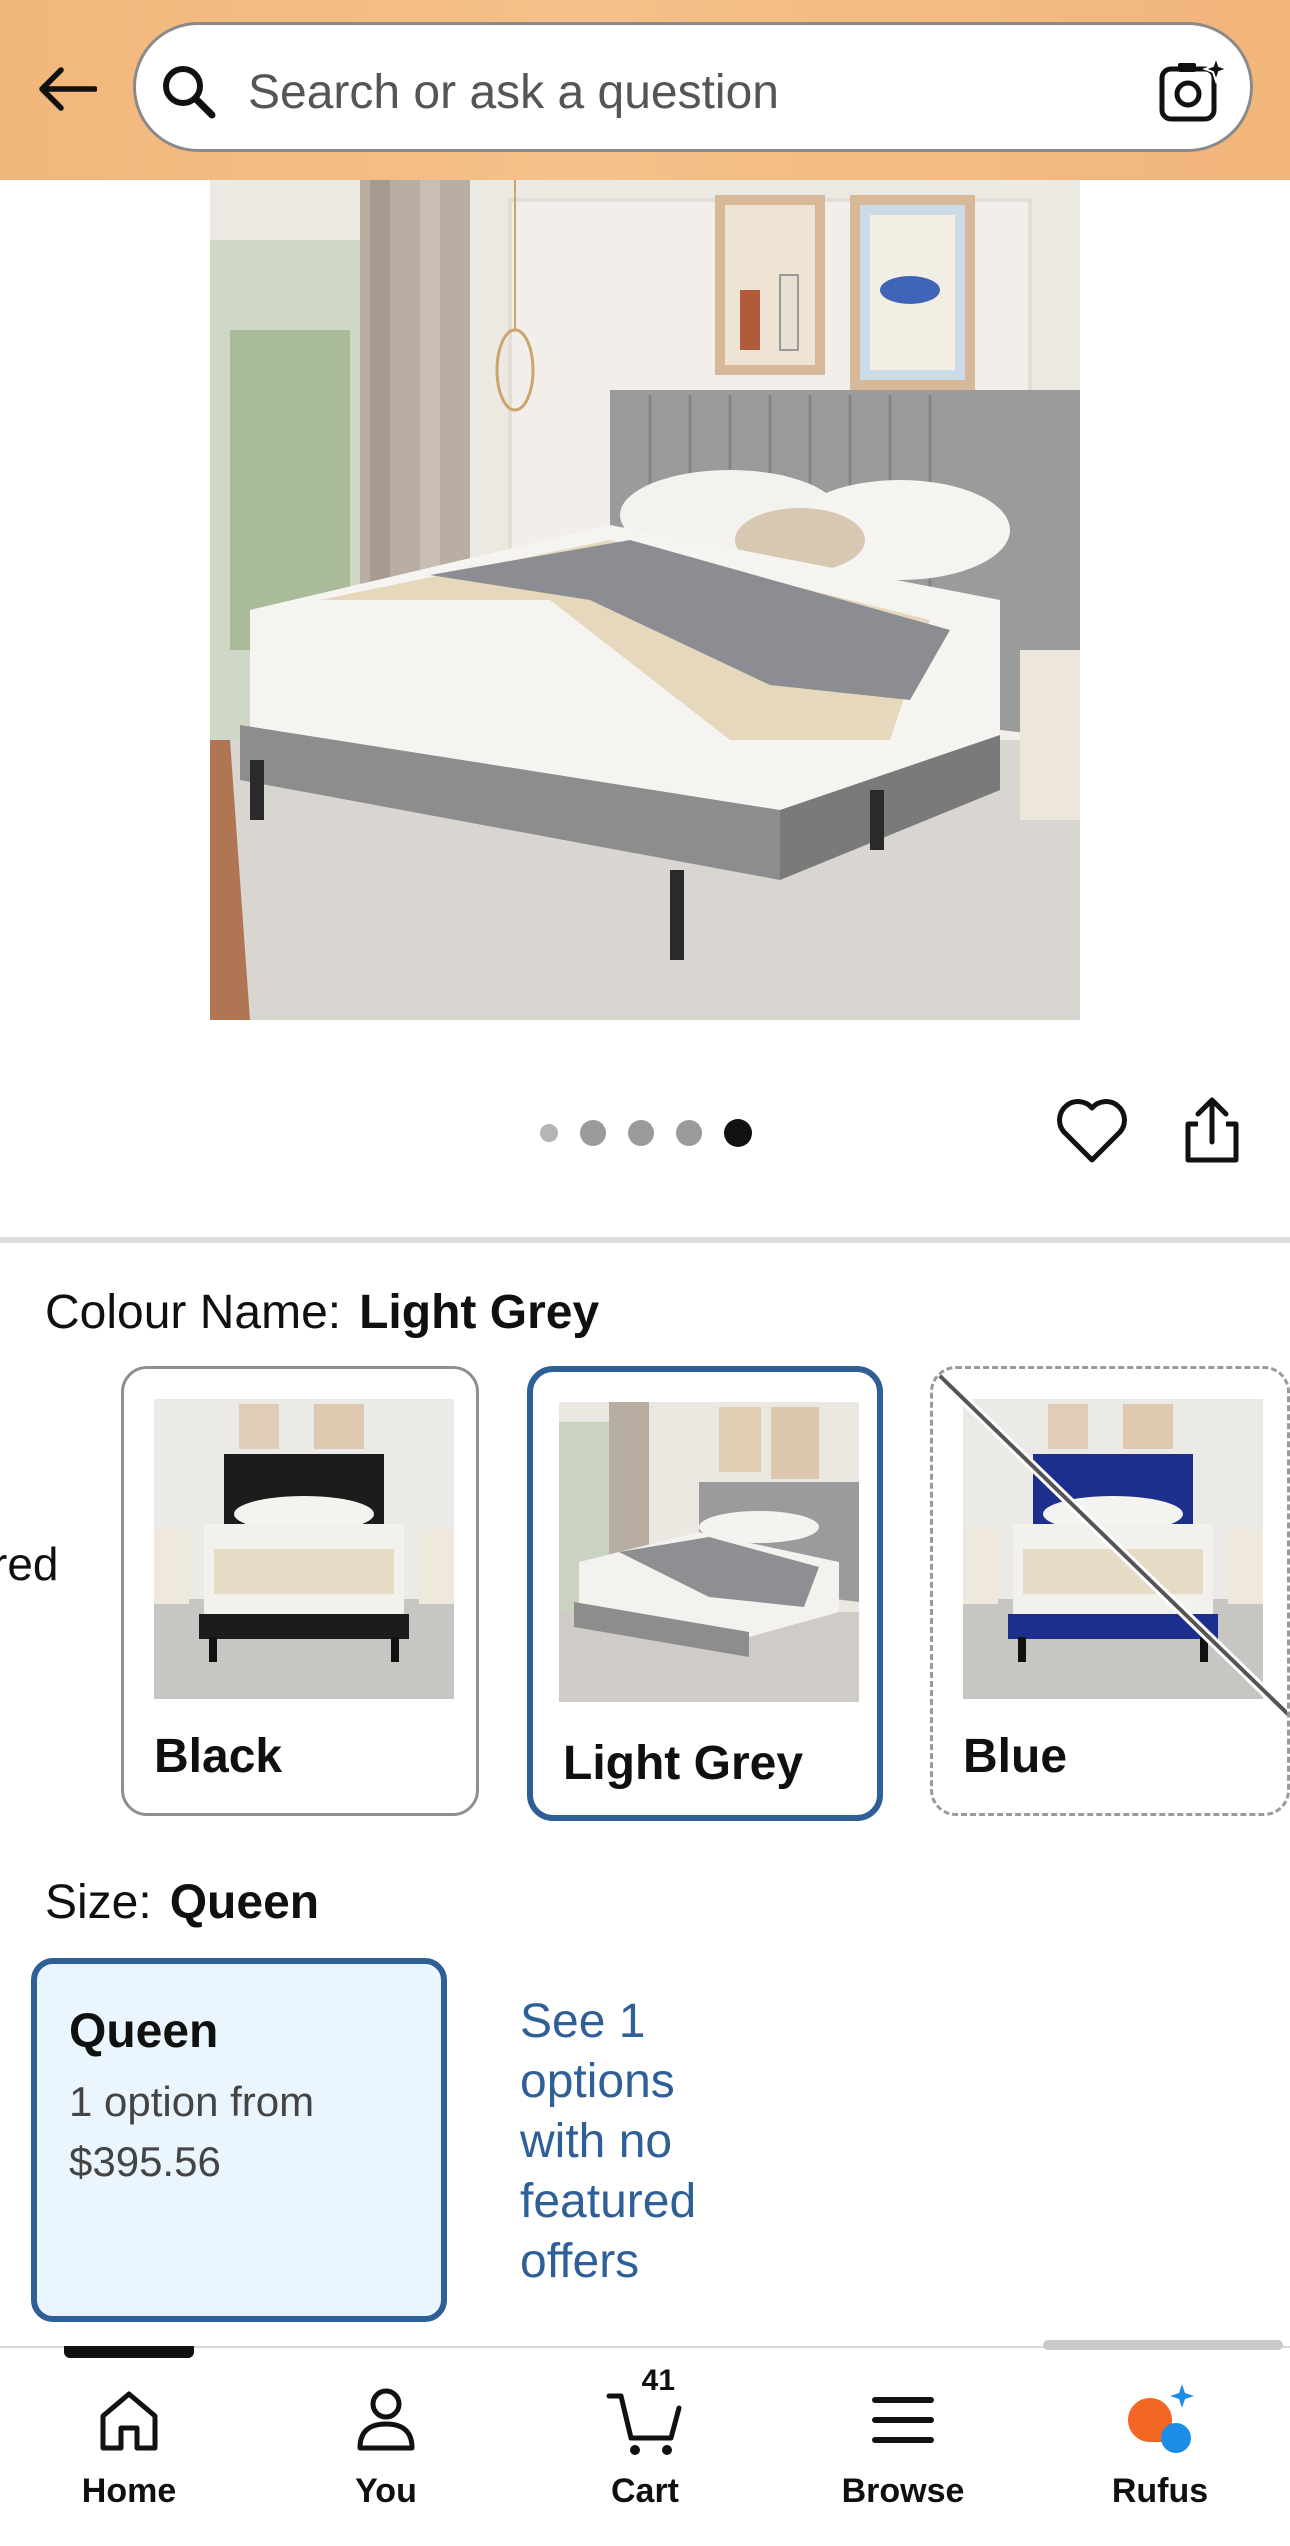 The width and height of the screenshot is (1290, 2546). Describe the element at coordinates (244, 1902) in the screenshot. I see `size-selected-value: Queen` at that location.